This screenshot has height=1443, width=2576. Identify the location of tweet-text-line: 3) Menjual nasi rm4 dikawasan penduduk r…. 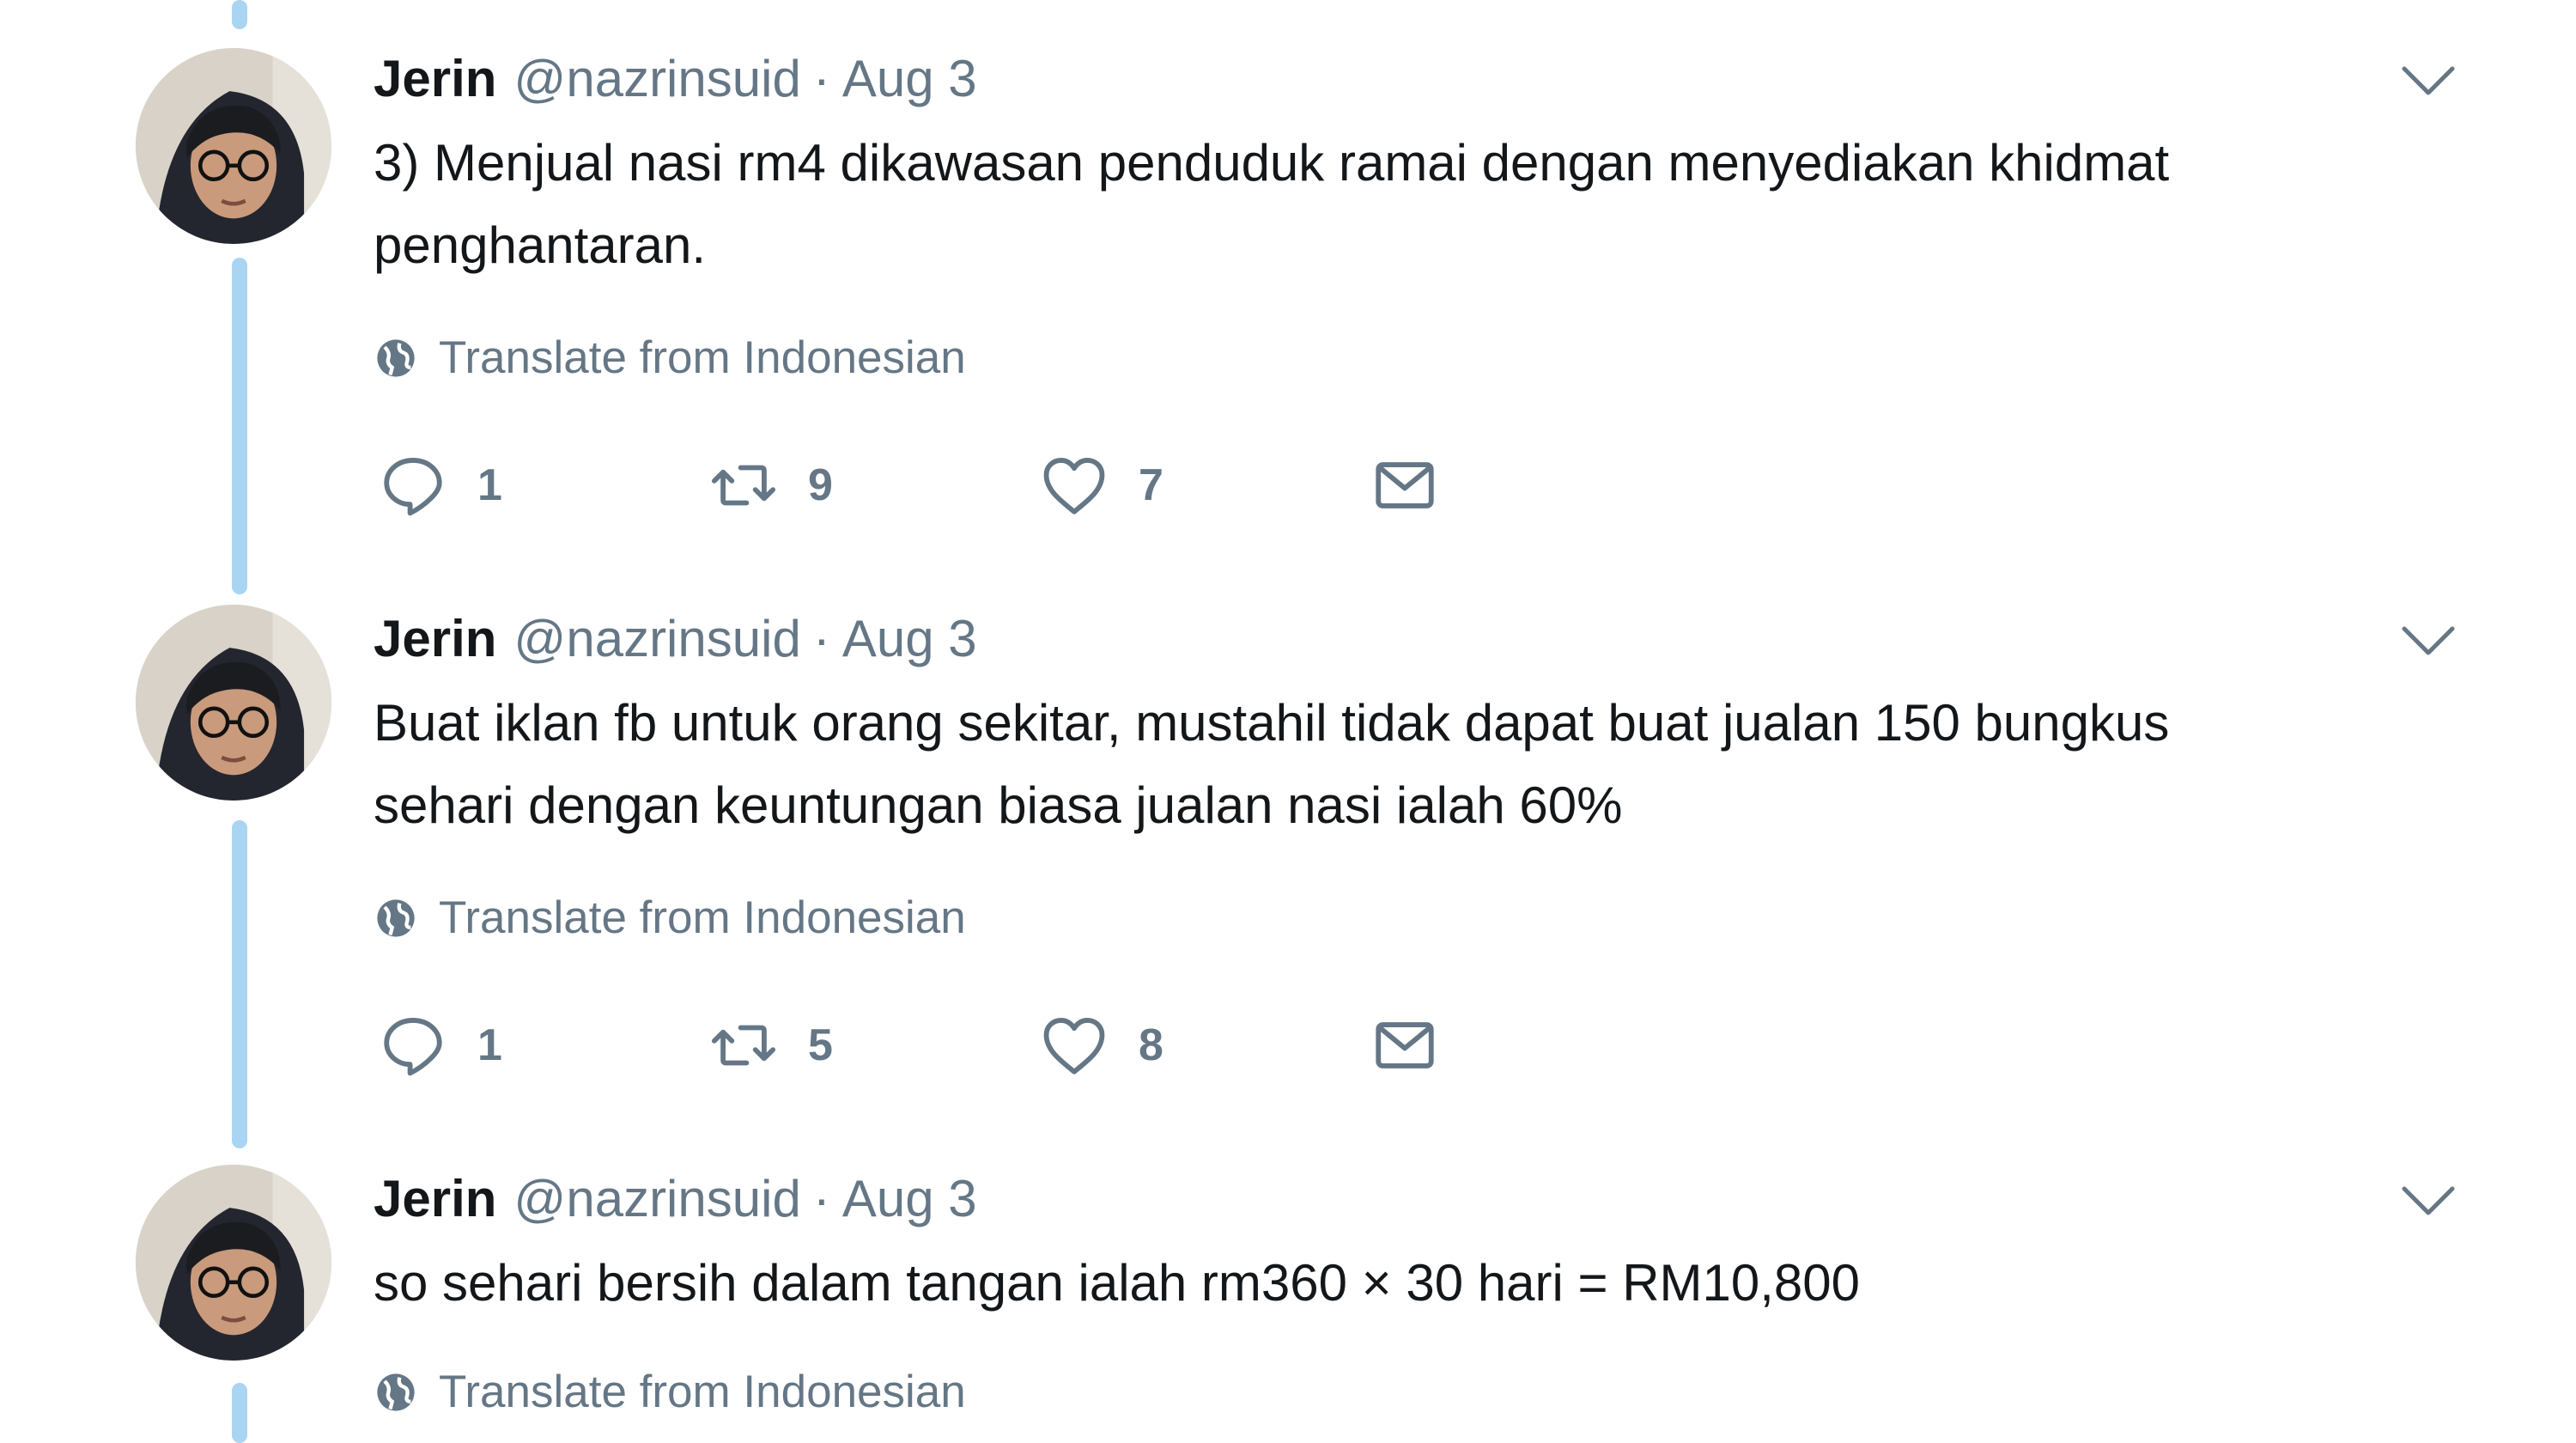
(1272, 163).